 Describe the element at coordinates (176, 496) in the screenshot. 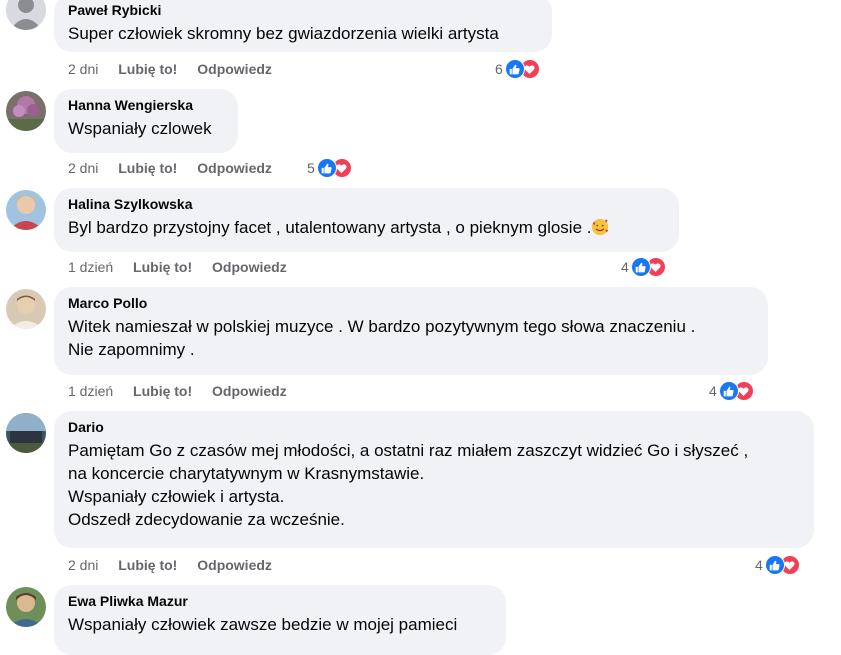

I see `comment-text-line: Wspaniały człowiek i artysta.` at that location.